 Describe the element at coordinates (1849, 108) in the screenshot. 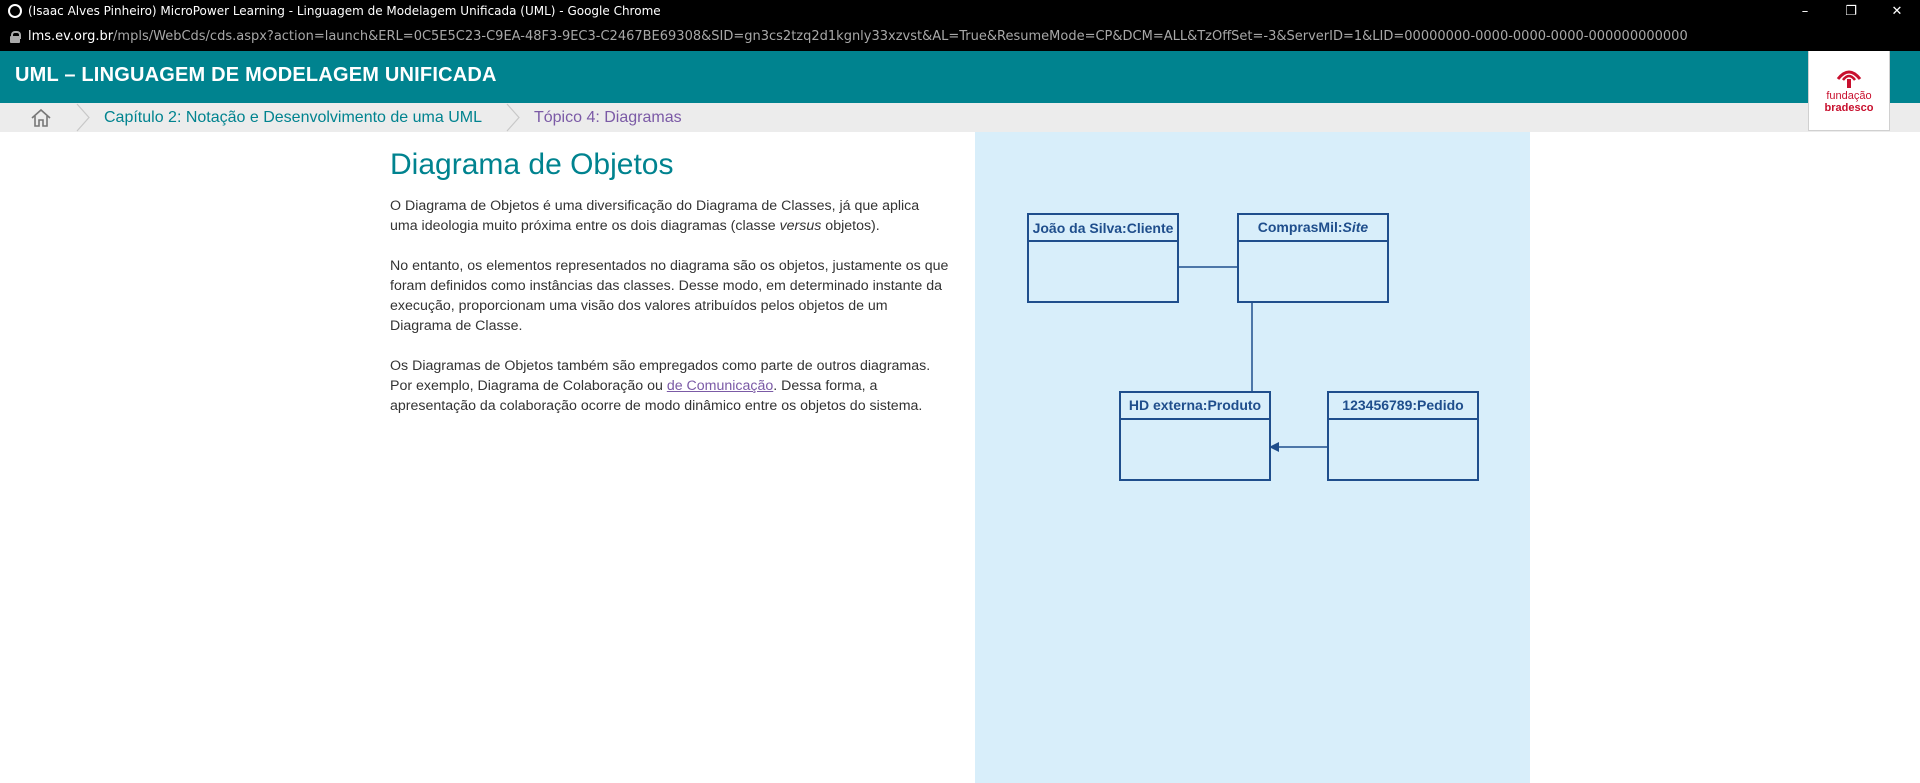

I see `logo-text-bradesco: bradesco` at that location.